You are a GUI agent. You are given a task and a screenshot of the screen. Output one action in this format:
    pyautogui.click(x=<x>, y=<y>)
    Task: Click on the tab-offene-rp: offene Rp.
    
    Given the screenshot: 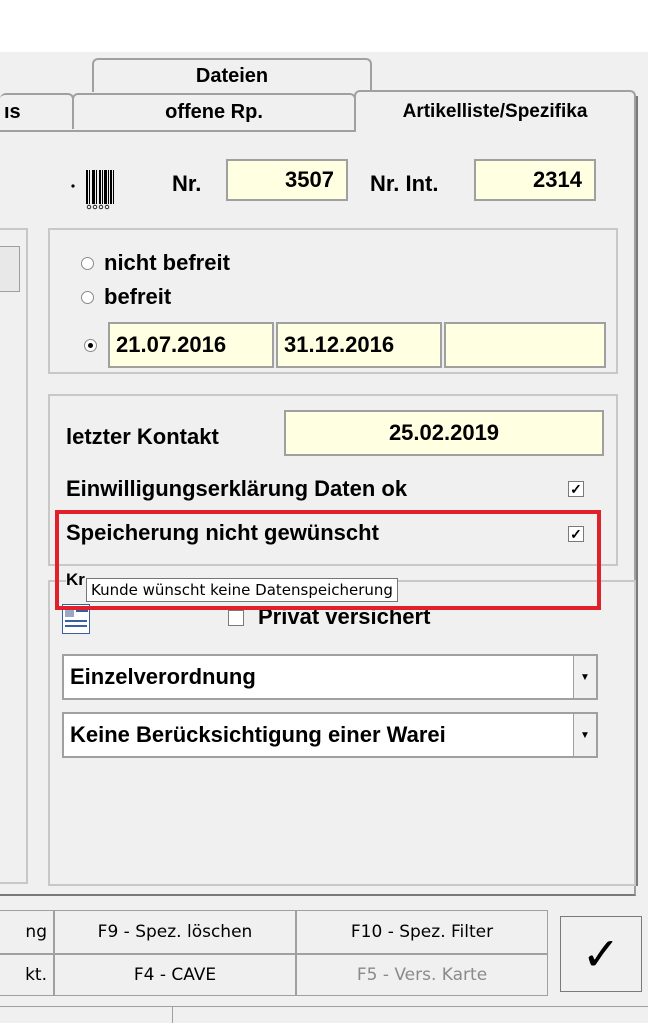 What is the action you would take?
    pyautogui.click(x=214, y=111)
    